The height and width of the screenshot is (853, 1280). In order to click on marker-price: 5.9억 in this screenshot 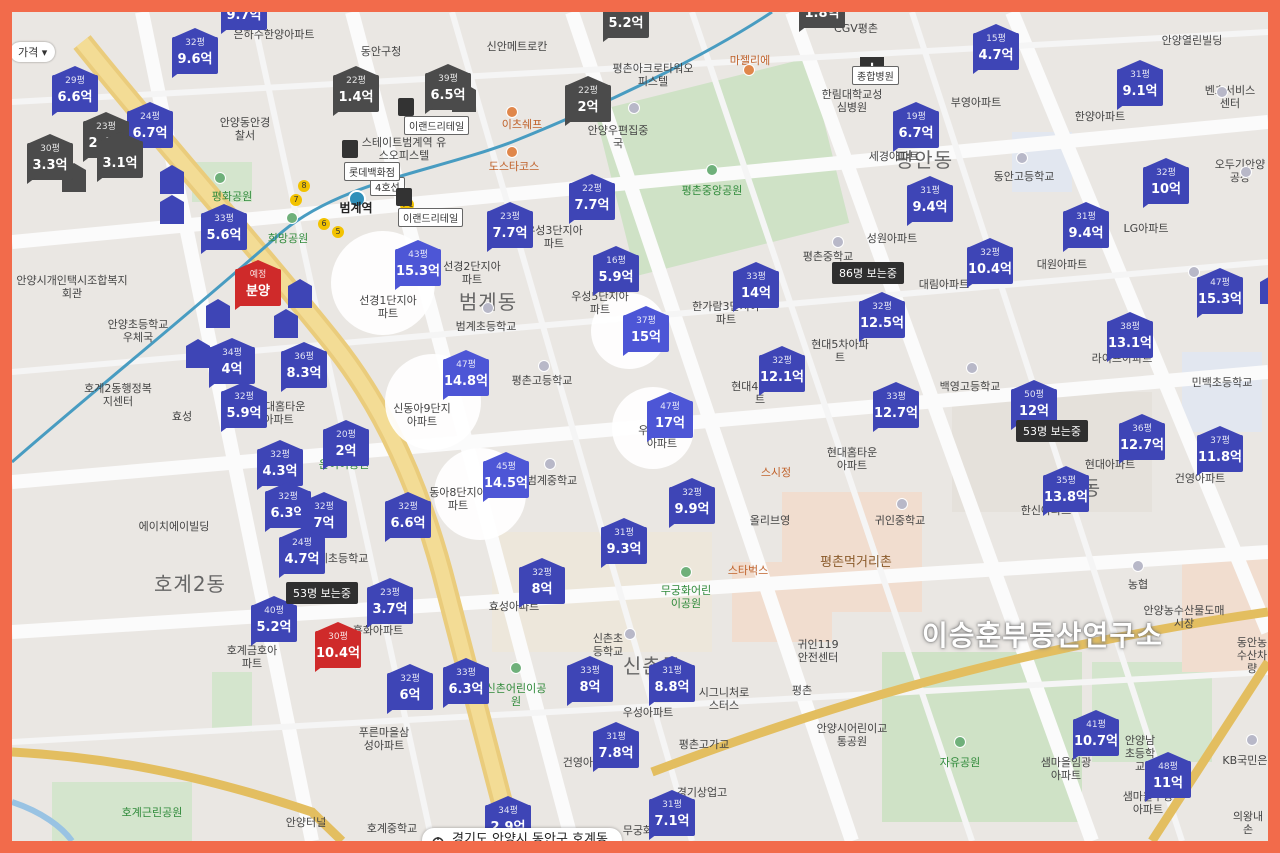, I will do `click(616, 277)`.